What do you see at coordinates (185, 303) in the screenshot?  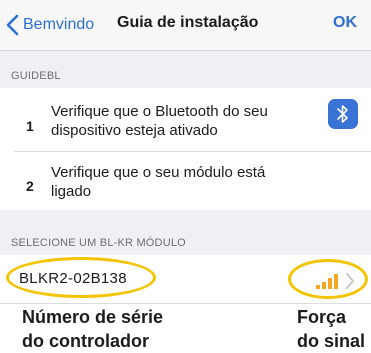 I see `divider` at bounding box center [185, 303].